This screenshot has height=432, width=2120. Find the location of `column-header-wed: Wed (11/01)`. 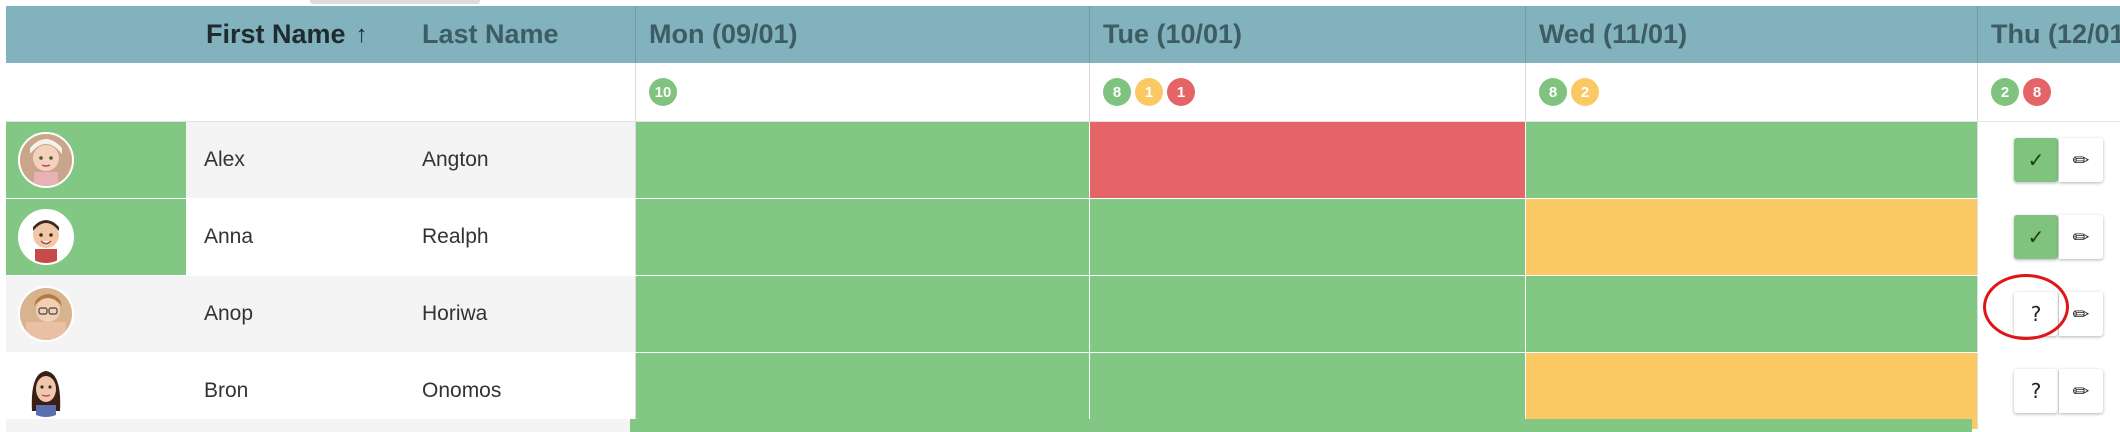

column-header-wed: Wed (11/01) is located at coordinates (1613, 34).